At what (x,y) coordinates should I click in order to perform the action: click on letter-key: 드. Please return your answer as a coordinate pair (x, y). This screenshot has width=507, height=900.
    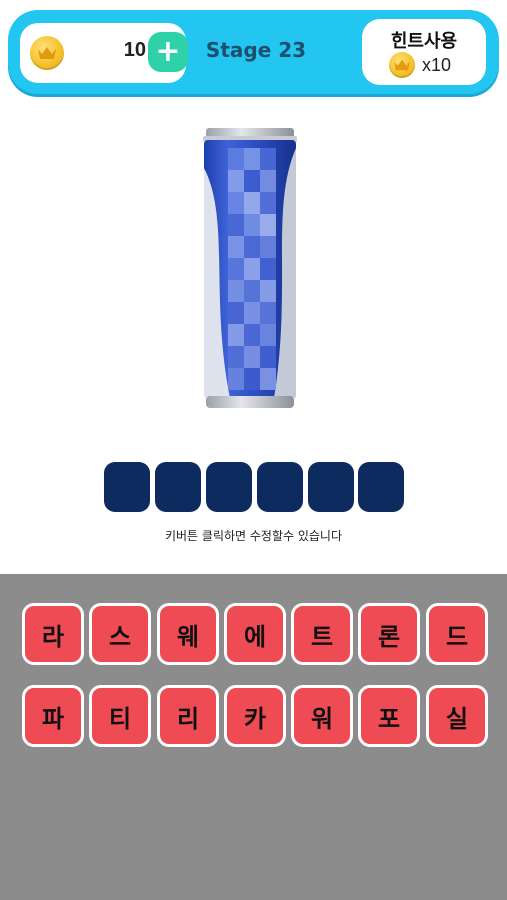
    Looking at the image, I should click on (457, 634).